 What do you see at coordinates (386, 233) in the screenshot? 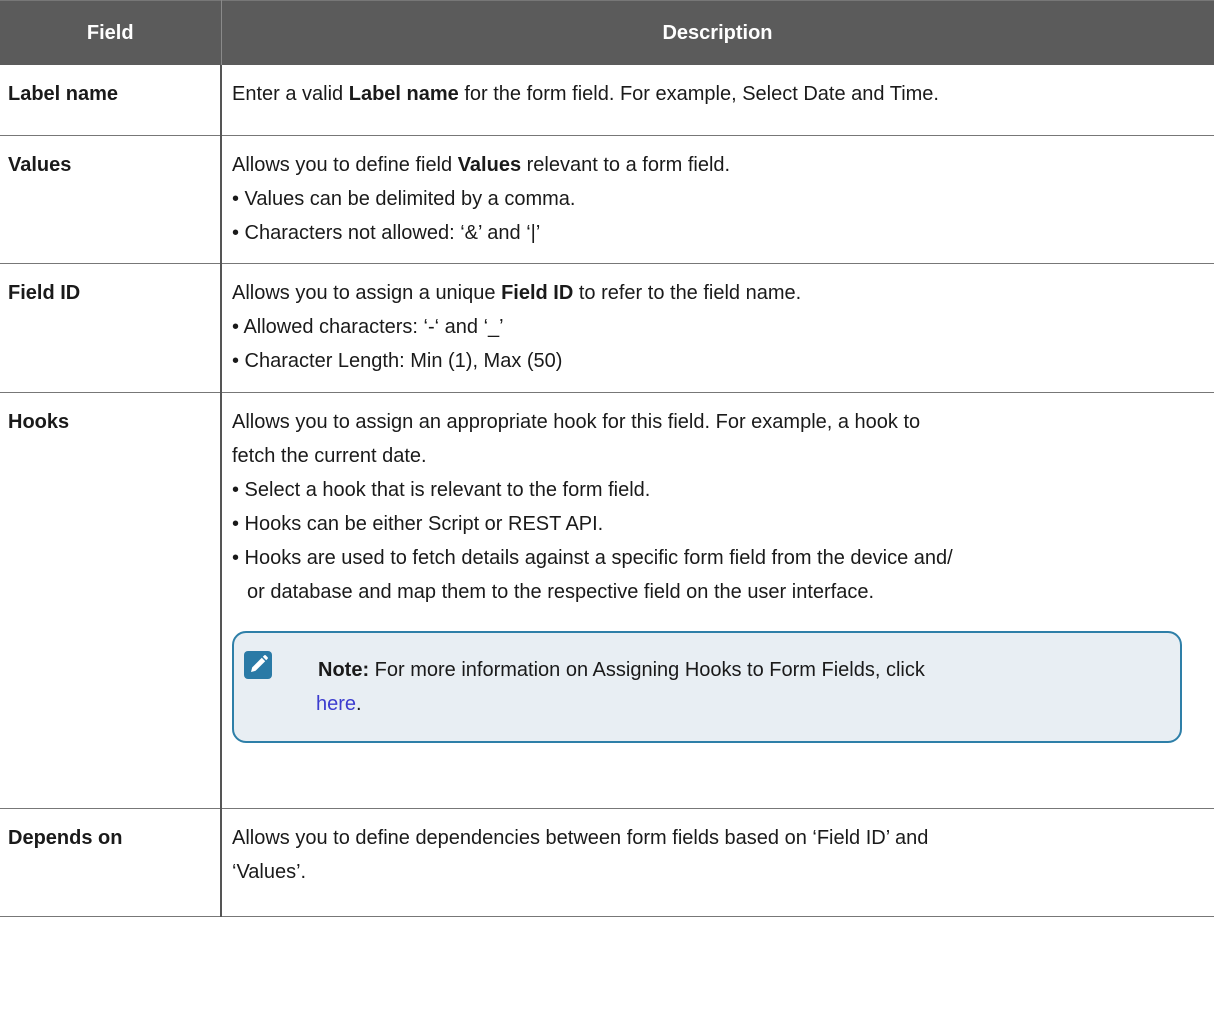
I see `bullet-item: • Characters not allowed: ‘&’ and ‘|’` at bounding box center [386, 233].